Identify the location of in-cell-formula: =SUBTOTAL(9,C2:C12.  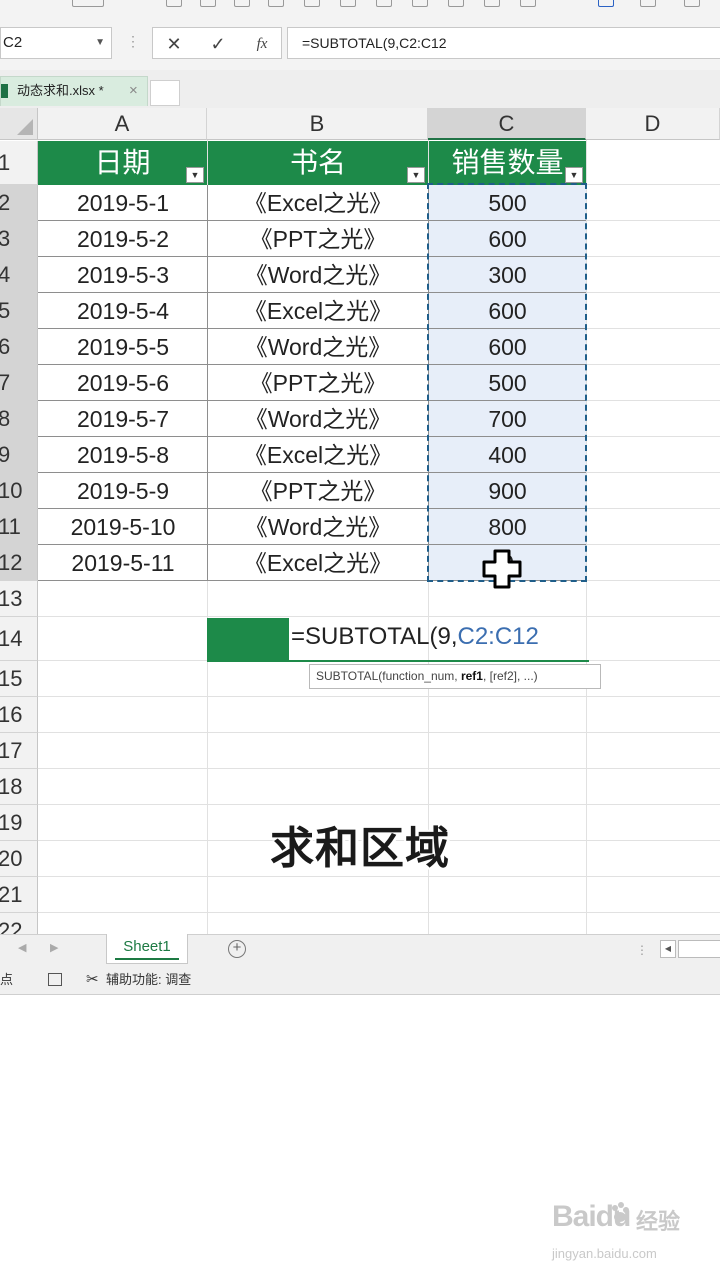
(415, 637).